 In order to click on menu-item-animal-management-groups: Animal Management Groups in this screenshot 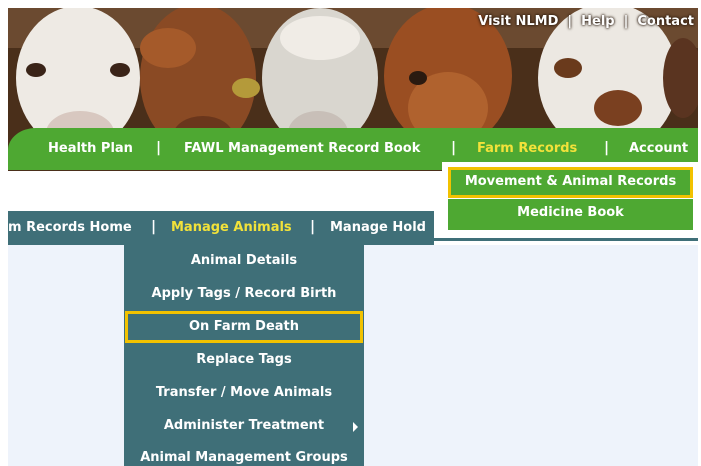, I will do `click(244, 454)`.